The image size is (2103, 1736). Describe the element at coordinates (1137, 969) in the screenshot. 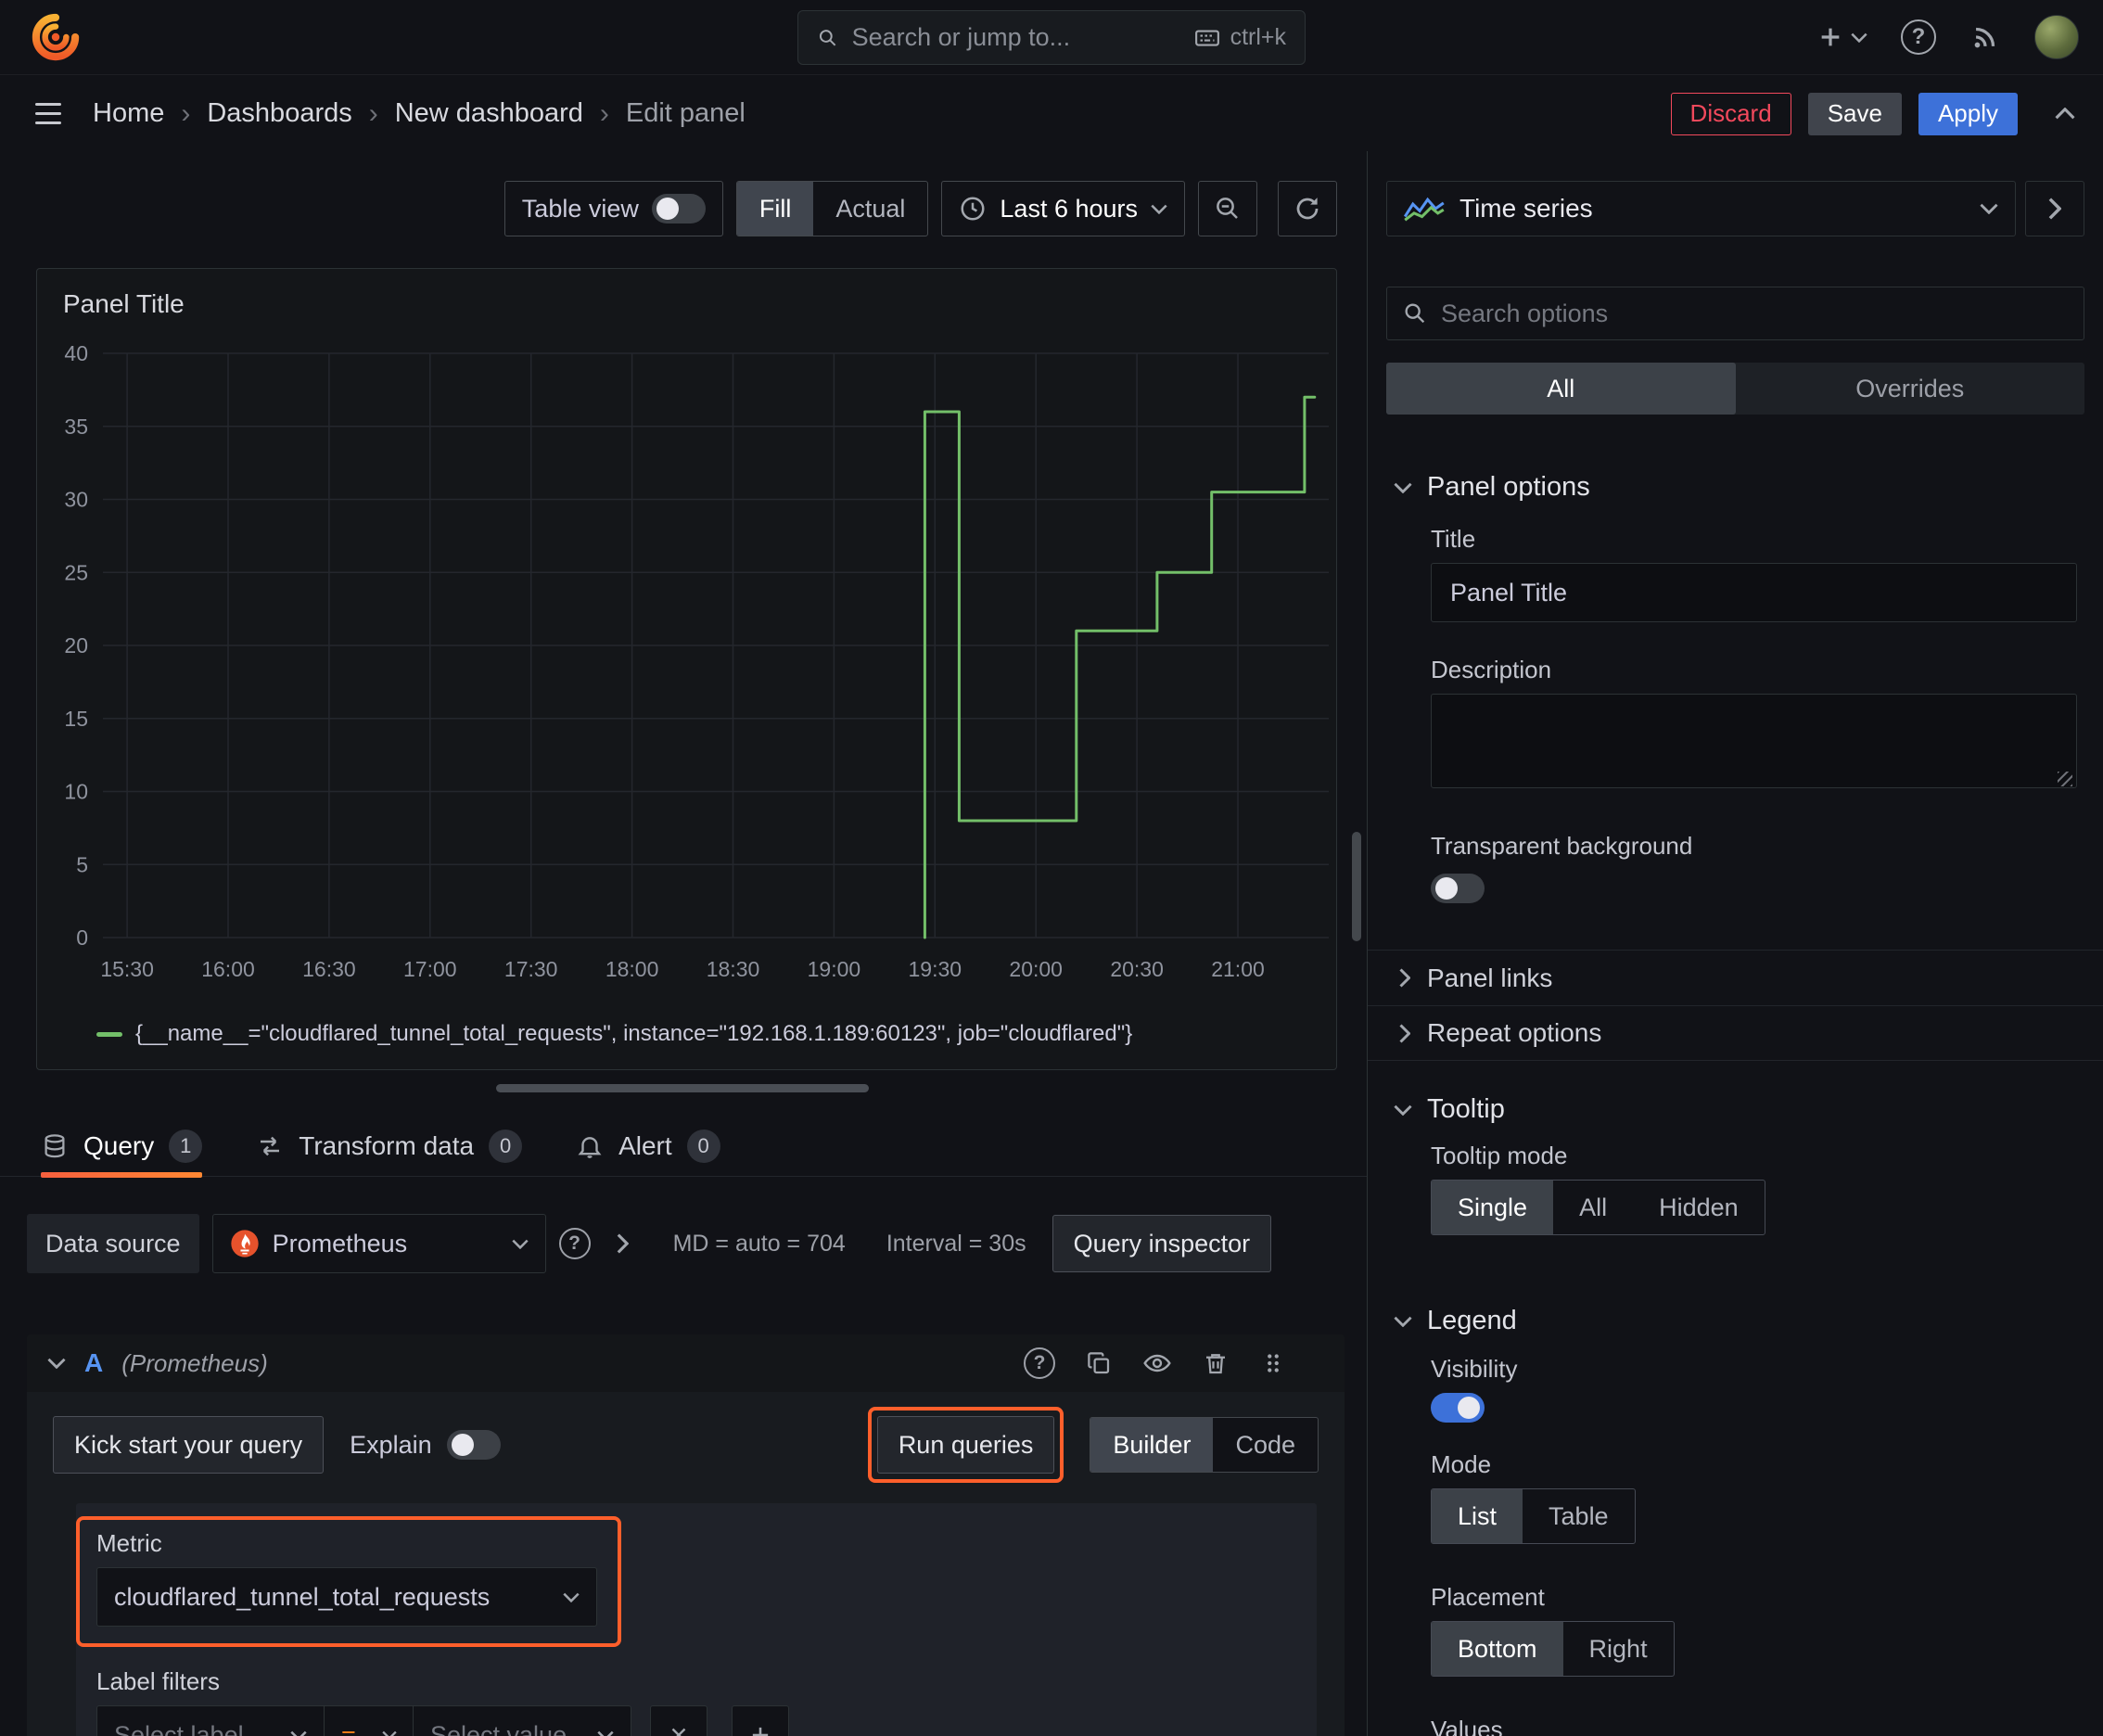

I see `svg-text: 20:30` at that location.